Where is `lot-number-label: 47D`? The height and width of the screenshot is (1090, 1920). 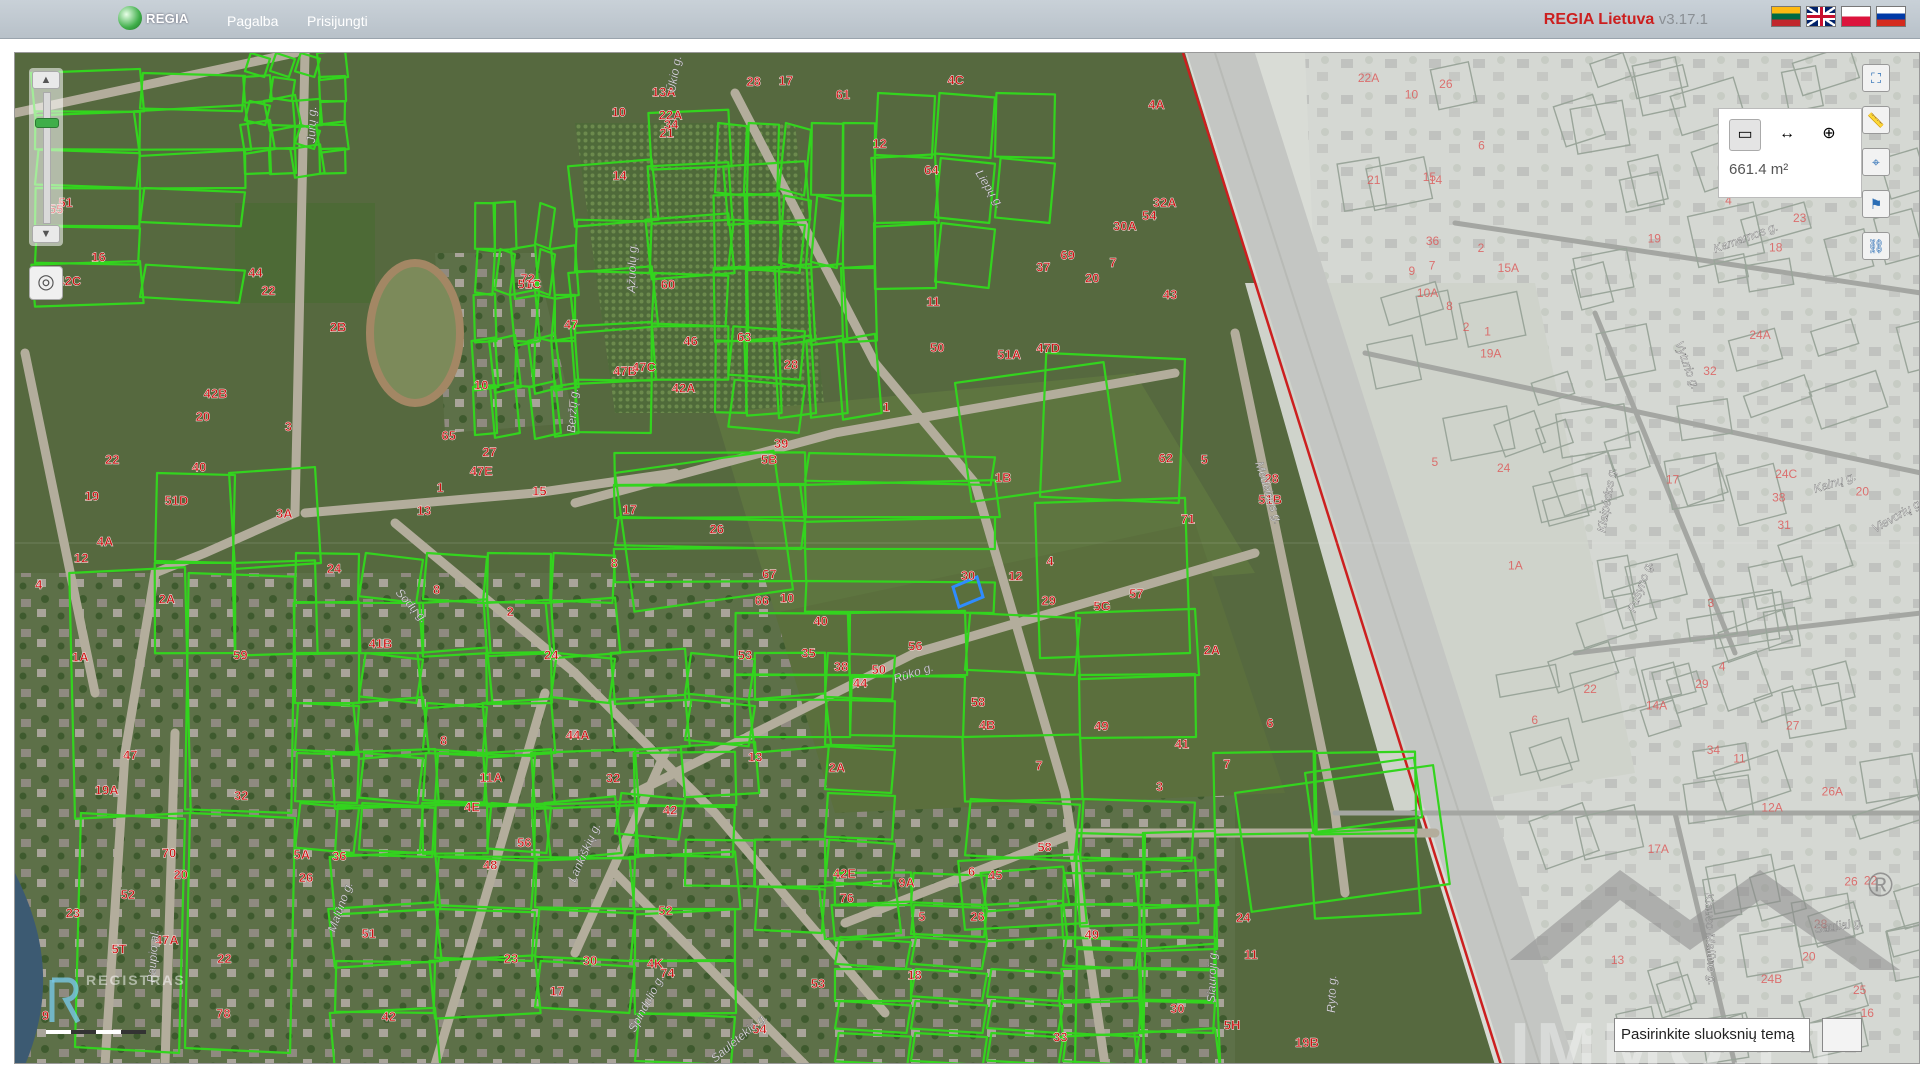
lot-number-label: 47D is located at coordinates (1048, 347).